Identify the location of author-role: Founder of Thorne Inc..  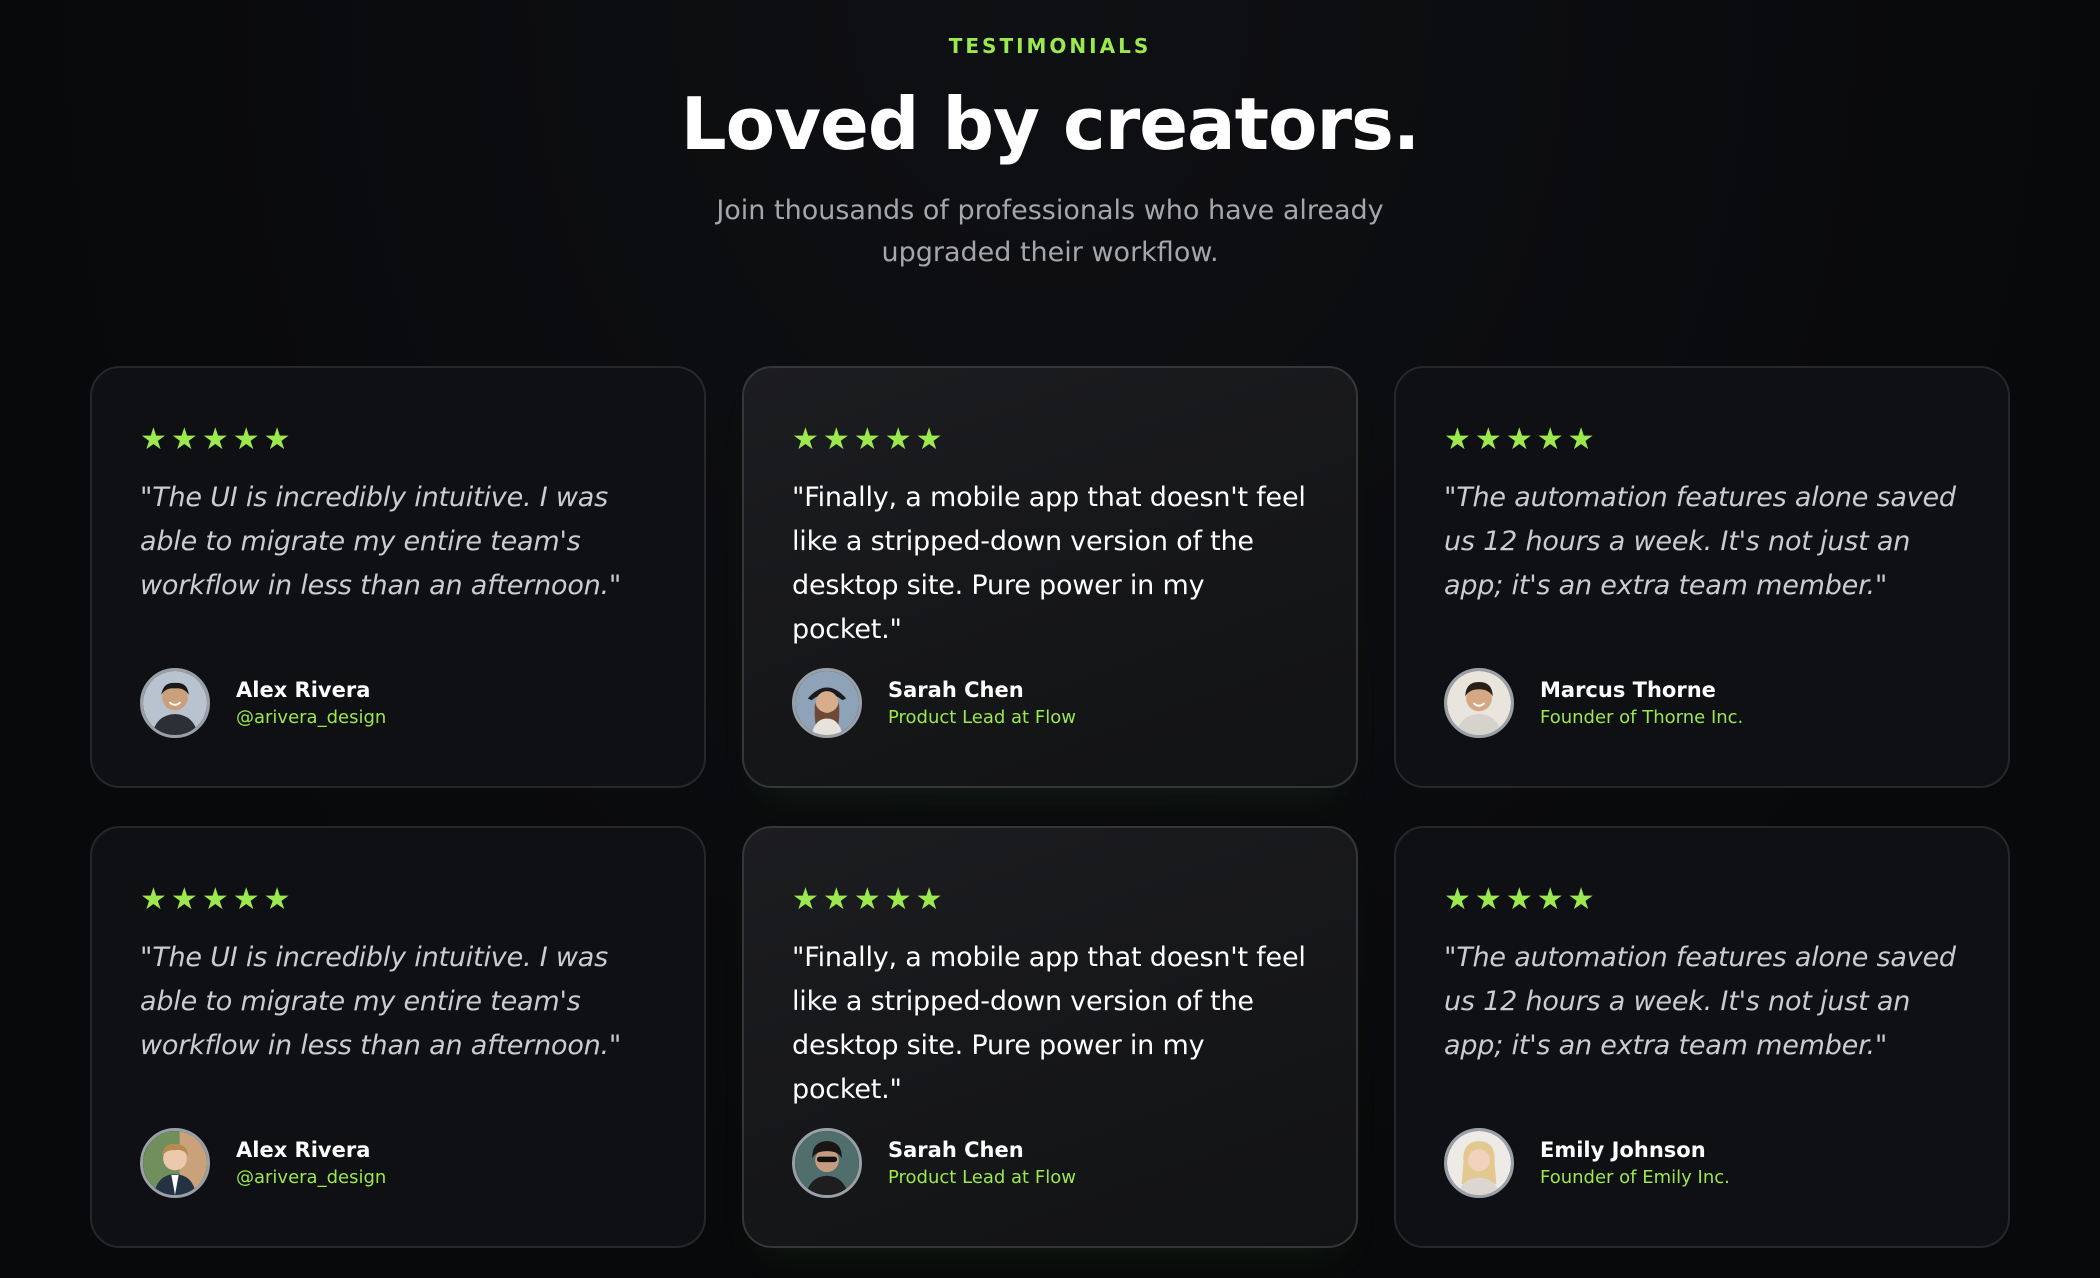
(1642, 717).